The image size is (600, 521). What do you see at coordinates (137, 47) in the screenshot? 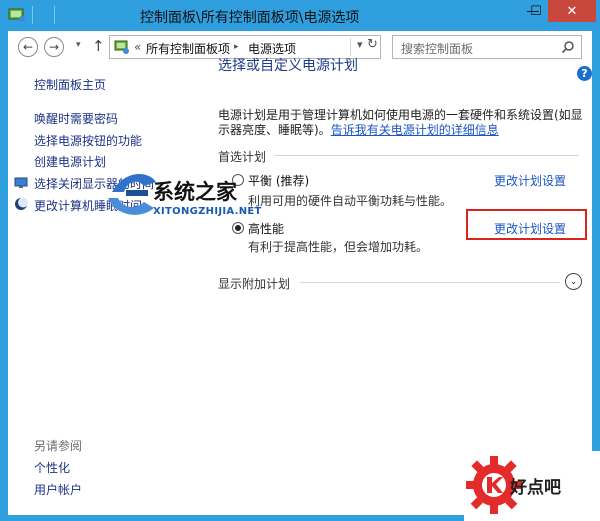
I see `breadcrumb-overflow: «` at bounding box center [137, 47].